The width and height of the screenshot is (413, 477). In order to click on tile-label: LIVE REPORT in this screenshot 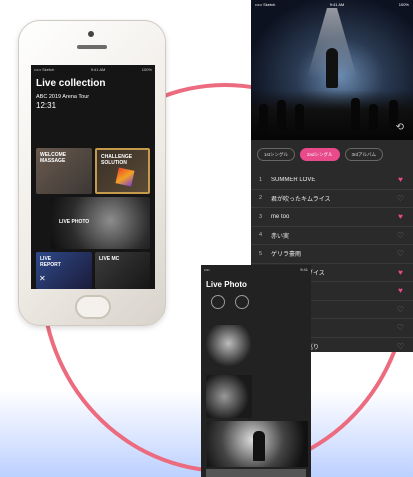, I will do `click(50, 262)`.